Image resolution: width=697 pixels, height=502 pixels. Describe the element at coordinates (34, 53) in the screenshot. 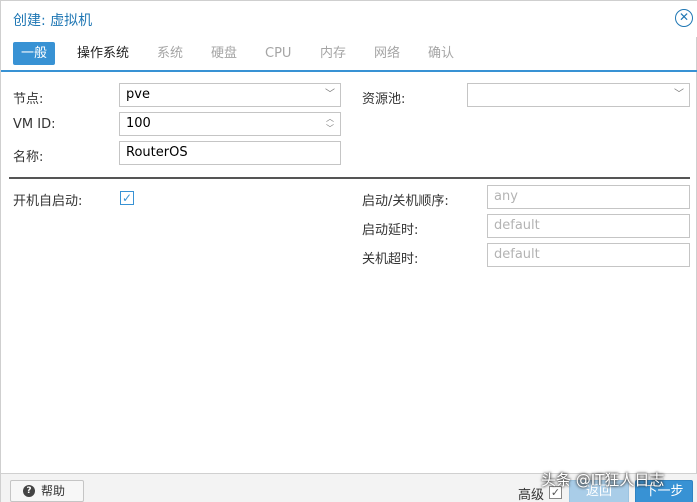

I see `tab-general: 一般` at that location.